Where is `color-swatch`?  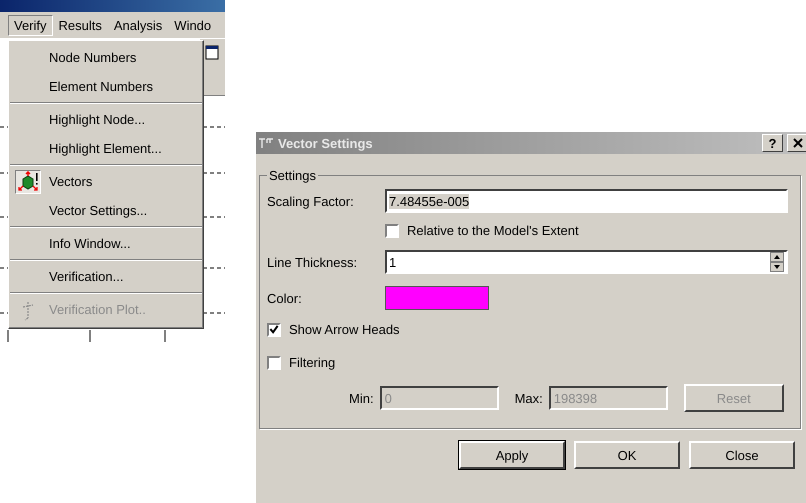 color-swatch is located at coordinates (437, 298).